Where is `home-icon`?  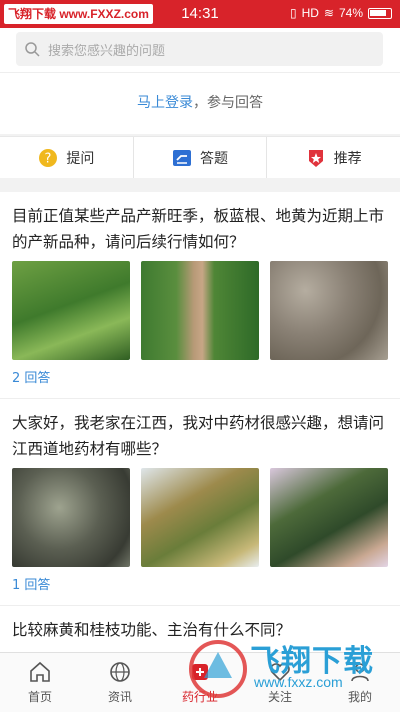 home-icon is located at coordinates (40, 671).